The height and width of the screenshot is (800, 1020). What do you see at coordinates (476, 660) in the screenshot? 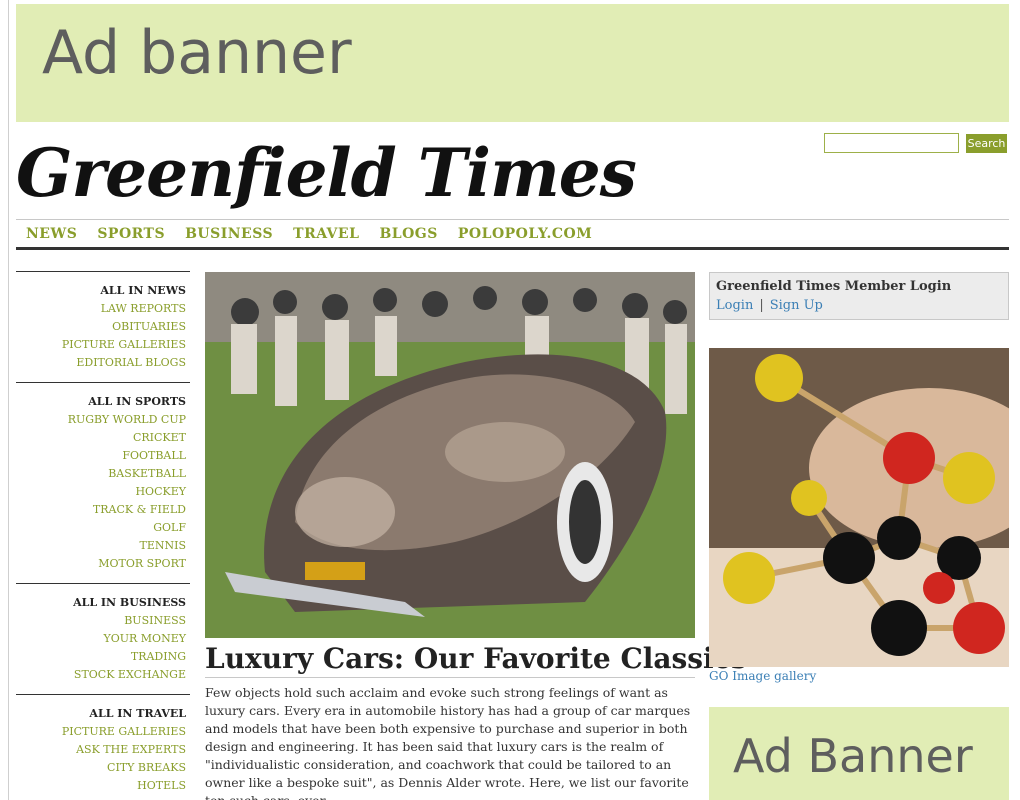
I see `article-headline: Luxury Cars: Our Favorite Classics` at bounding box center [476, 660].